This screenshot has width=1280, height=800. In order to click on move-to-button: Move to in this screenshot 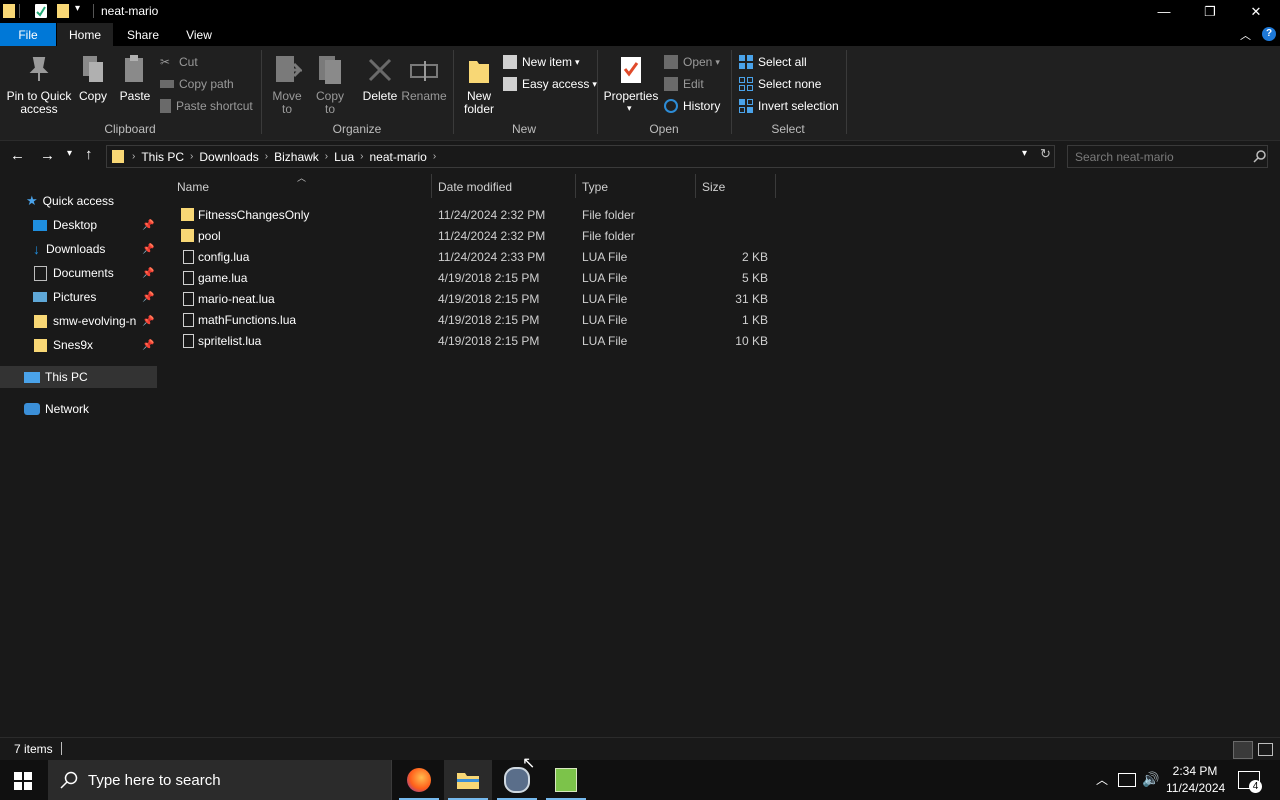, I will do `click(287, 84)`.